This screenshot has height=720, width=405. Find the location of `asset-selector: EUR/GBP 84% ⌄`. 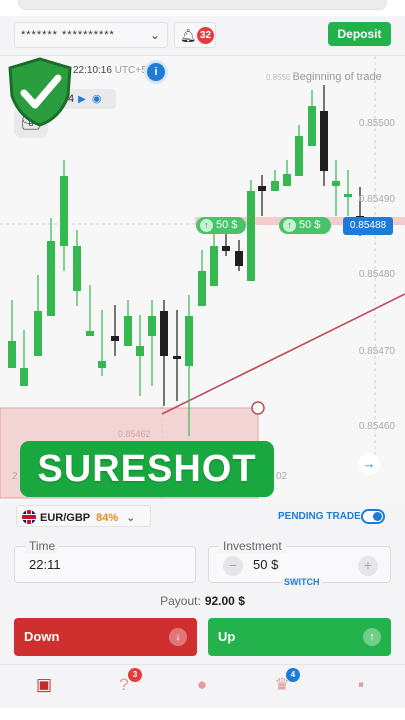

asset-selector: EUR/GBP 84% ⌄ is located at coordinates (83, 516).